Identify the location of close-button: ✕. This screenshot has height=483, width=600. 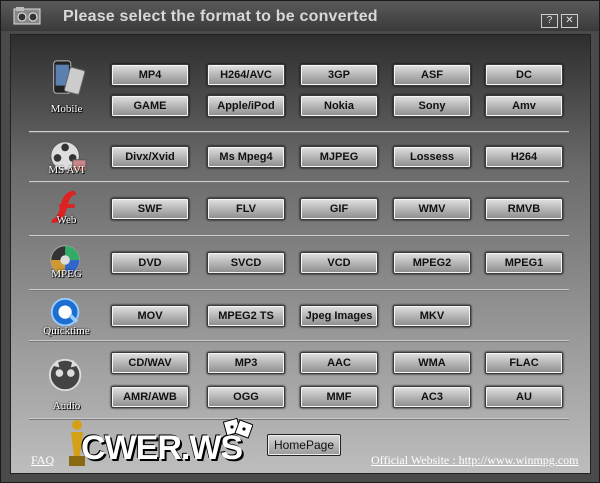
(569, 21).